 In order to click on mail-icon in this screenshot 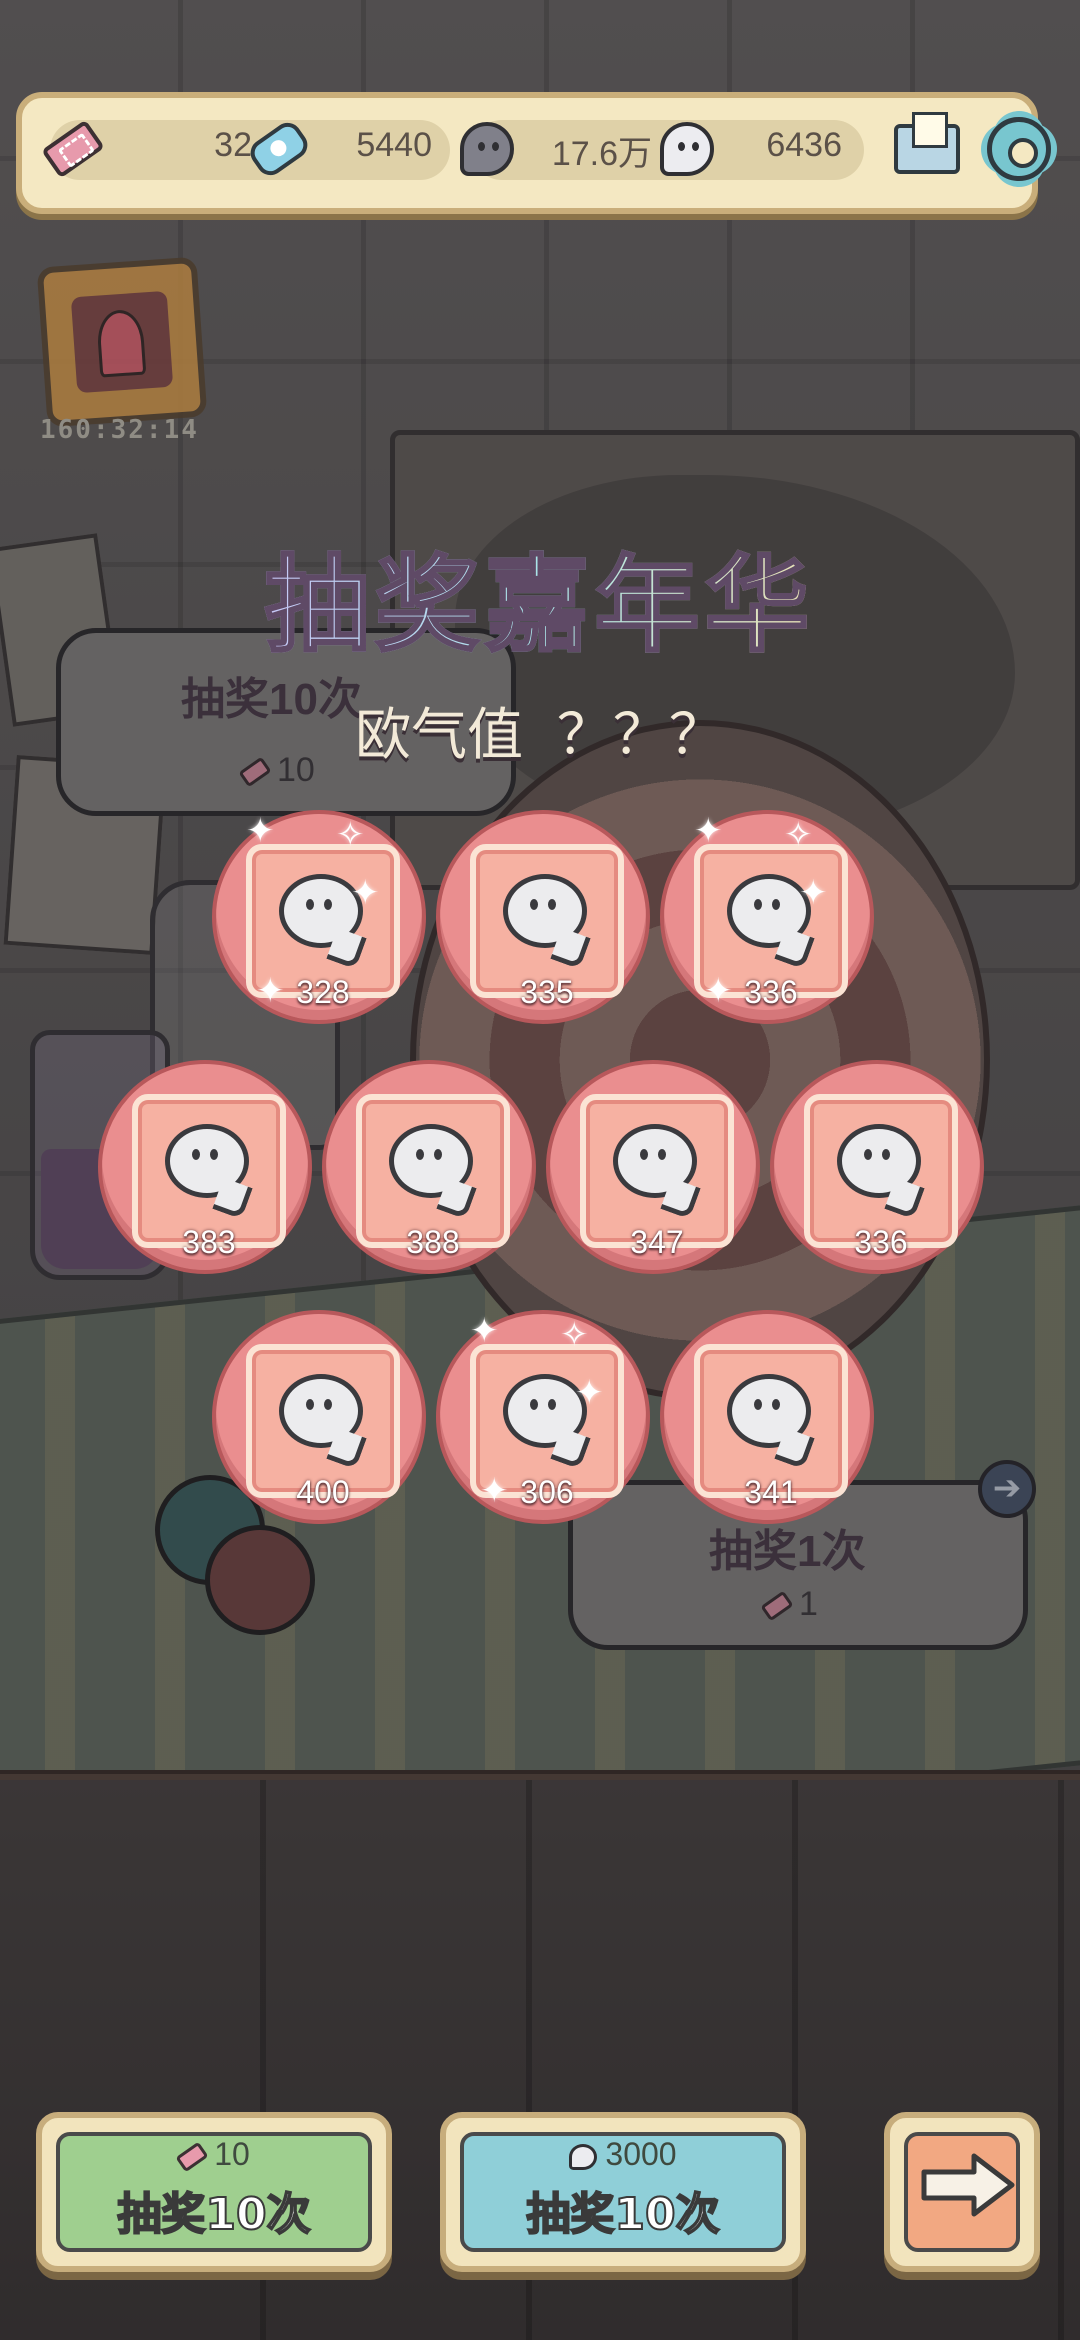, I will do `click(927, 149)`.